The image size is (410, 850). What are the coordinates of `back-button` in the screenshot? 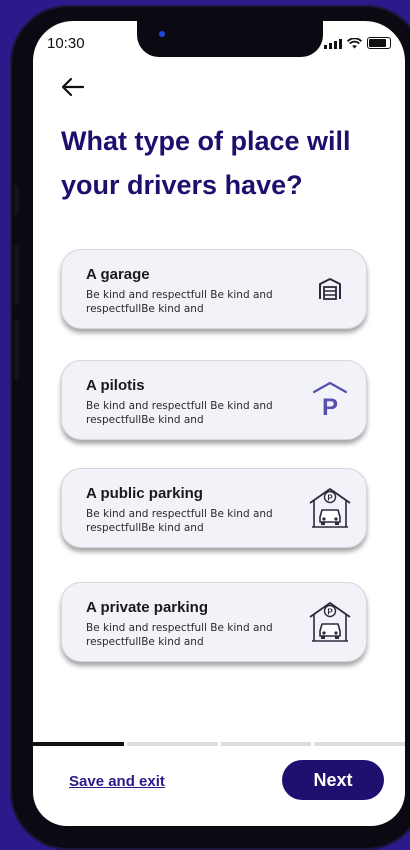 It's located at (73, 87).